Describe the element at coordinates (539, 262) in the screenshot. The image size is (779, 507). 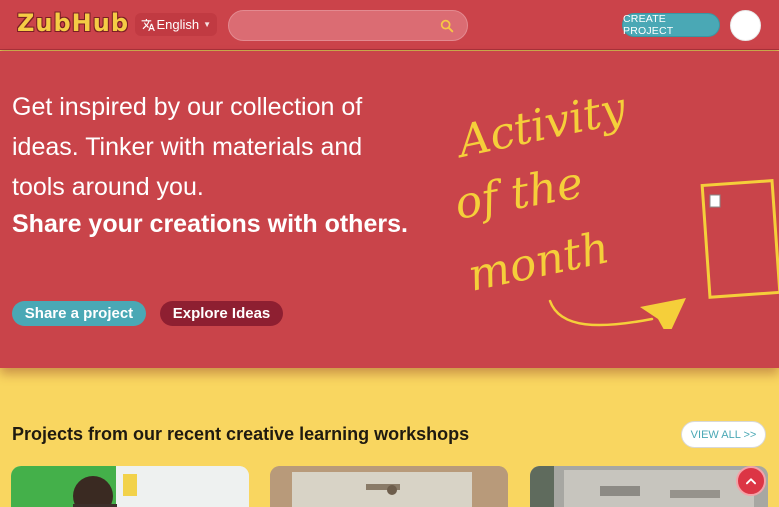
I see `activity-text-line3: month` at that location.